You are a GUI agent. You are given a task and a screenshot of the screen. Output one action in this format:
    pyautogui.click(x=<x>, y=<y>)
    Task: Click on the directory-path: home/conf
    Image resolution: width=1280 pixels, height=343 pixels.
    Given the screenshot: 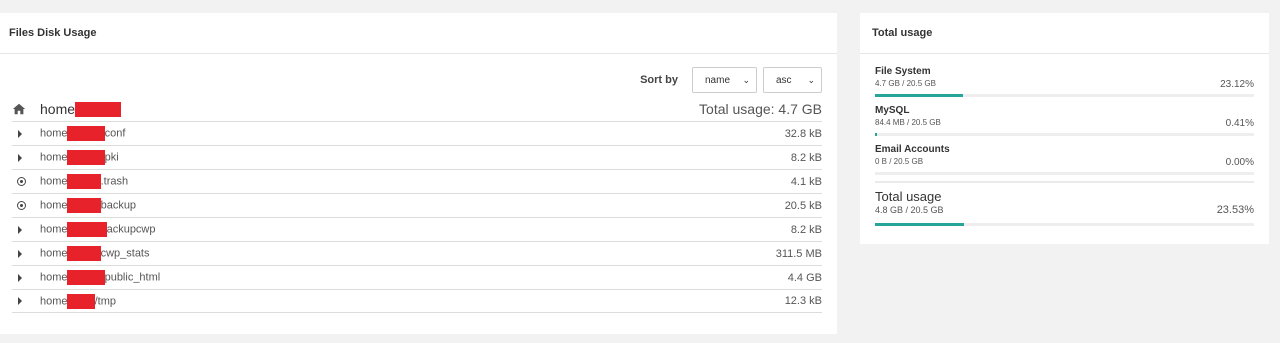 What is the action you would take?
    pyautogui.click(x=82, y=133)
    